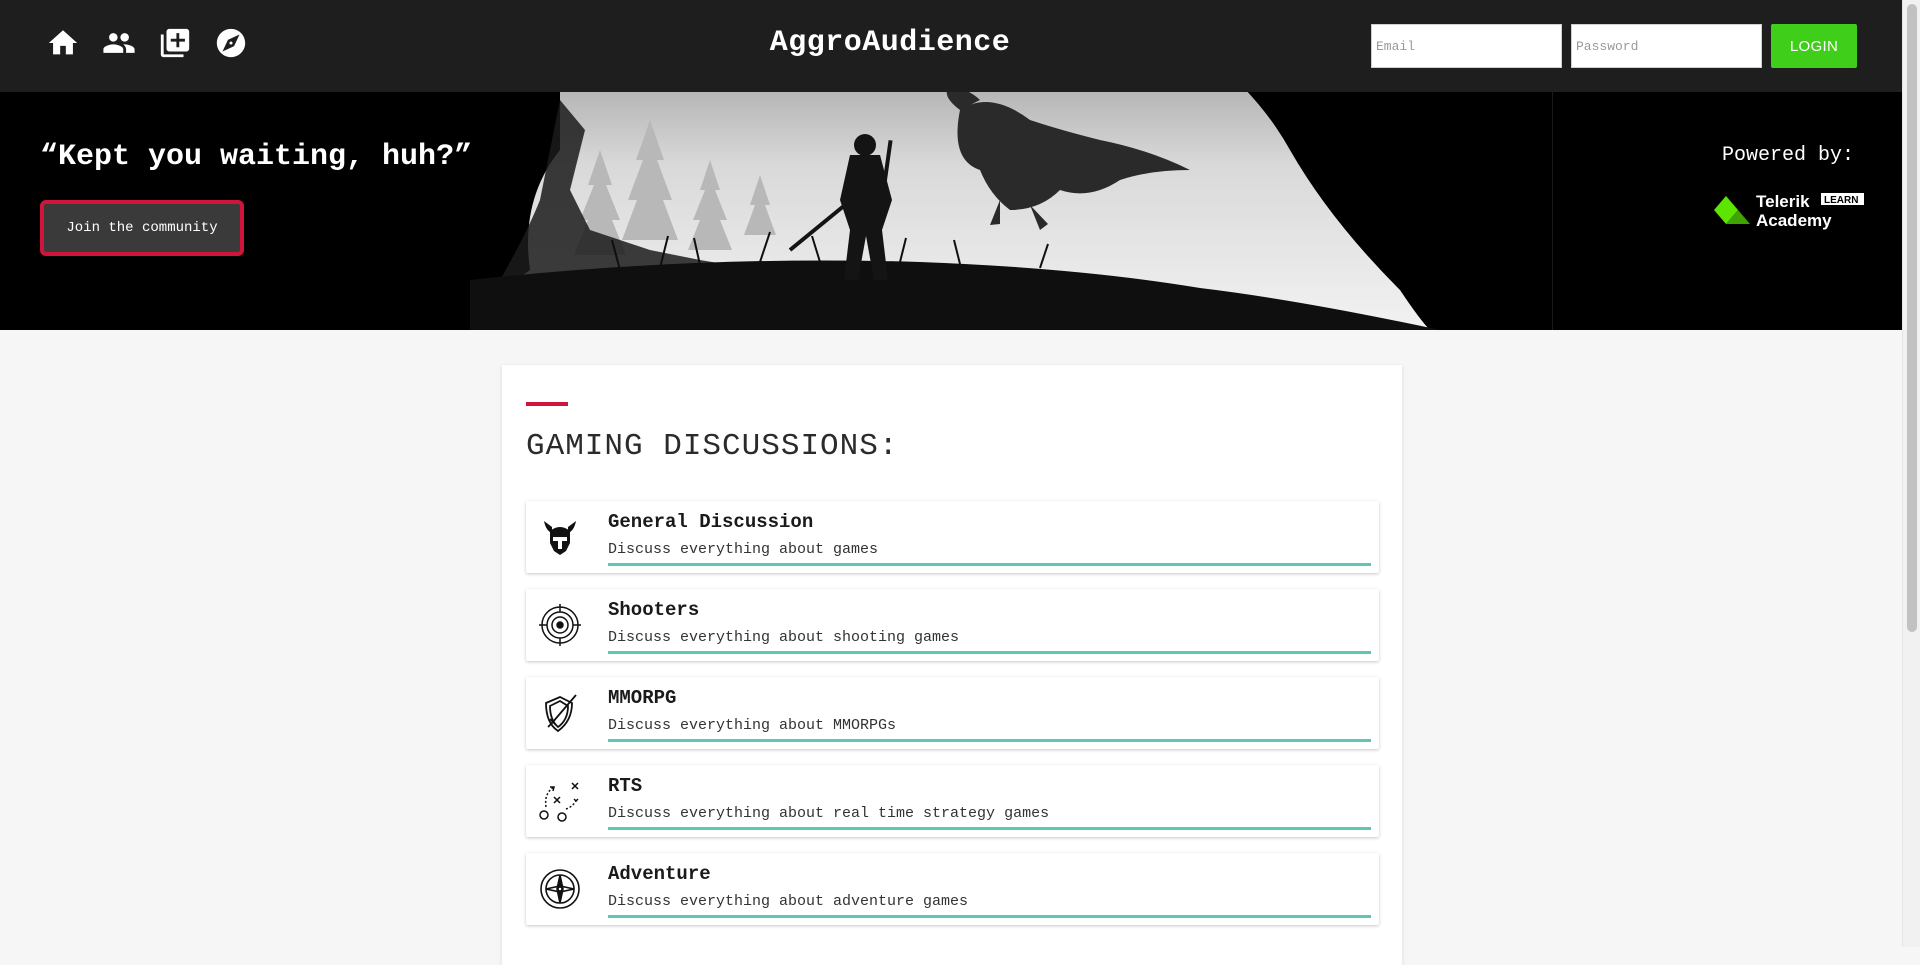 This screenshot has width=1920, height=965. I want to click on compass-icon, so click(560, 889).